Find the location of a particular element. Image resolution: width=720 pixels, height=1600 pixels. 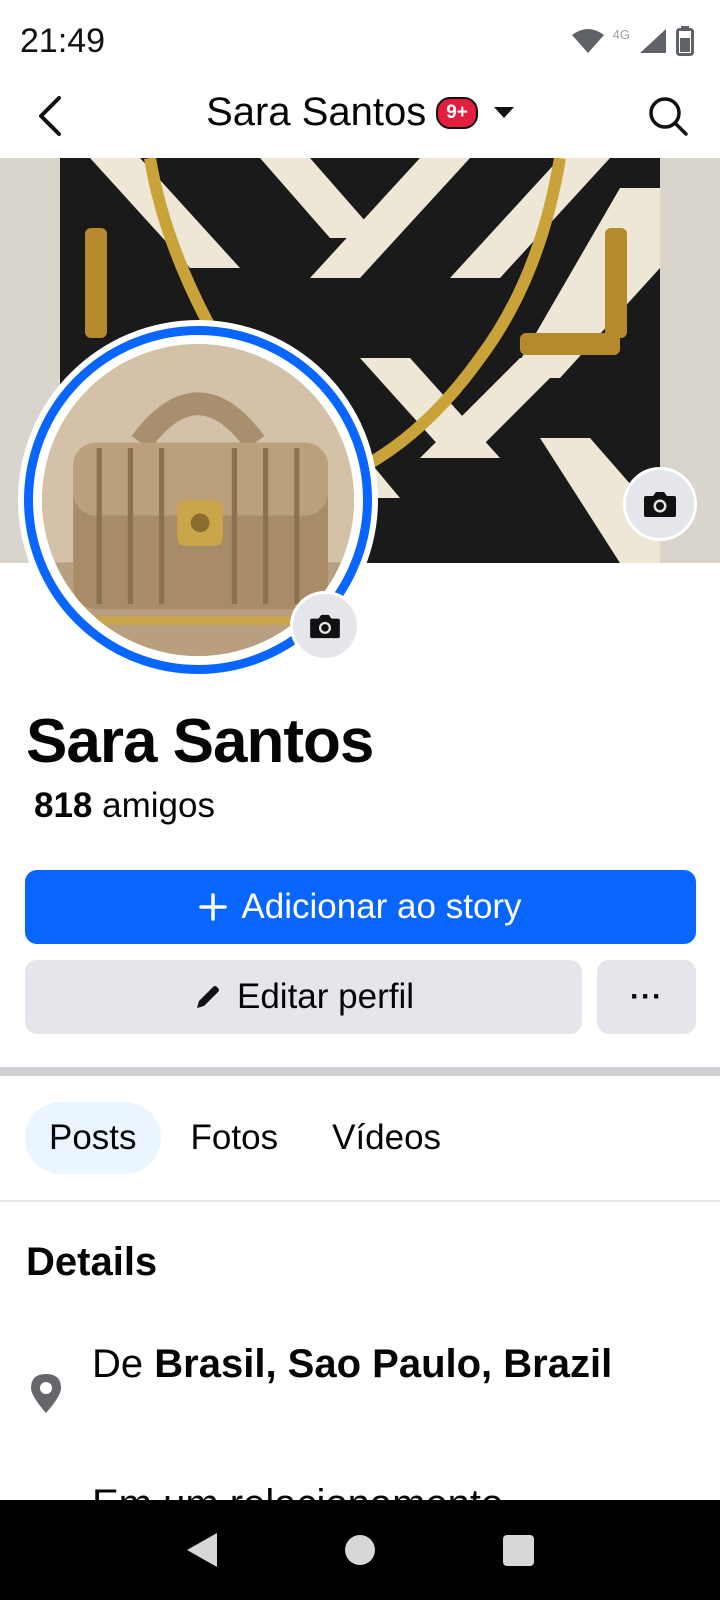

system-home-icon is located at coordinates (359, 1550).